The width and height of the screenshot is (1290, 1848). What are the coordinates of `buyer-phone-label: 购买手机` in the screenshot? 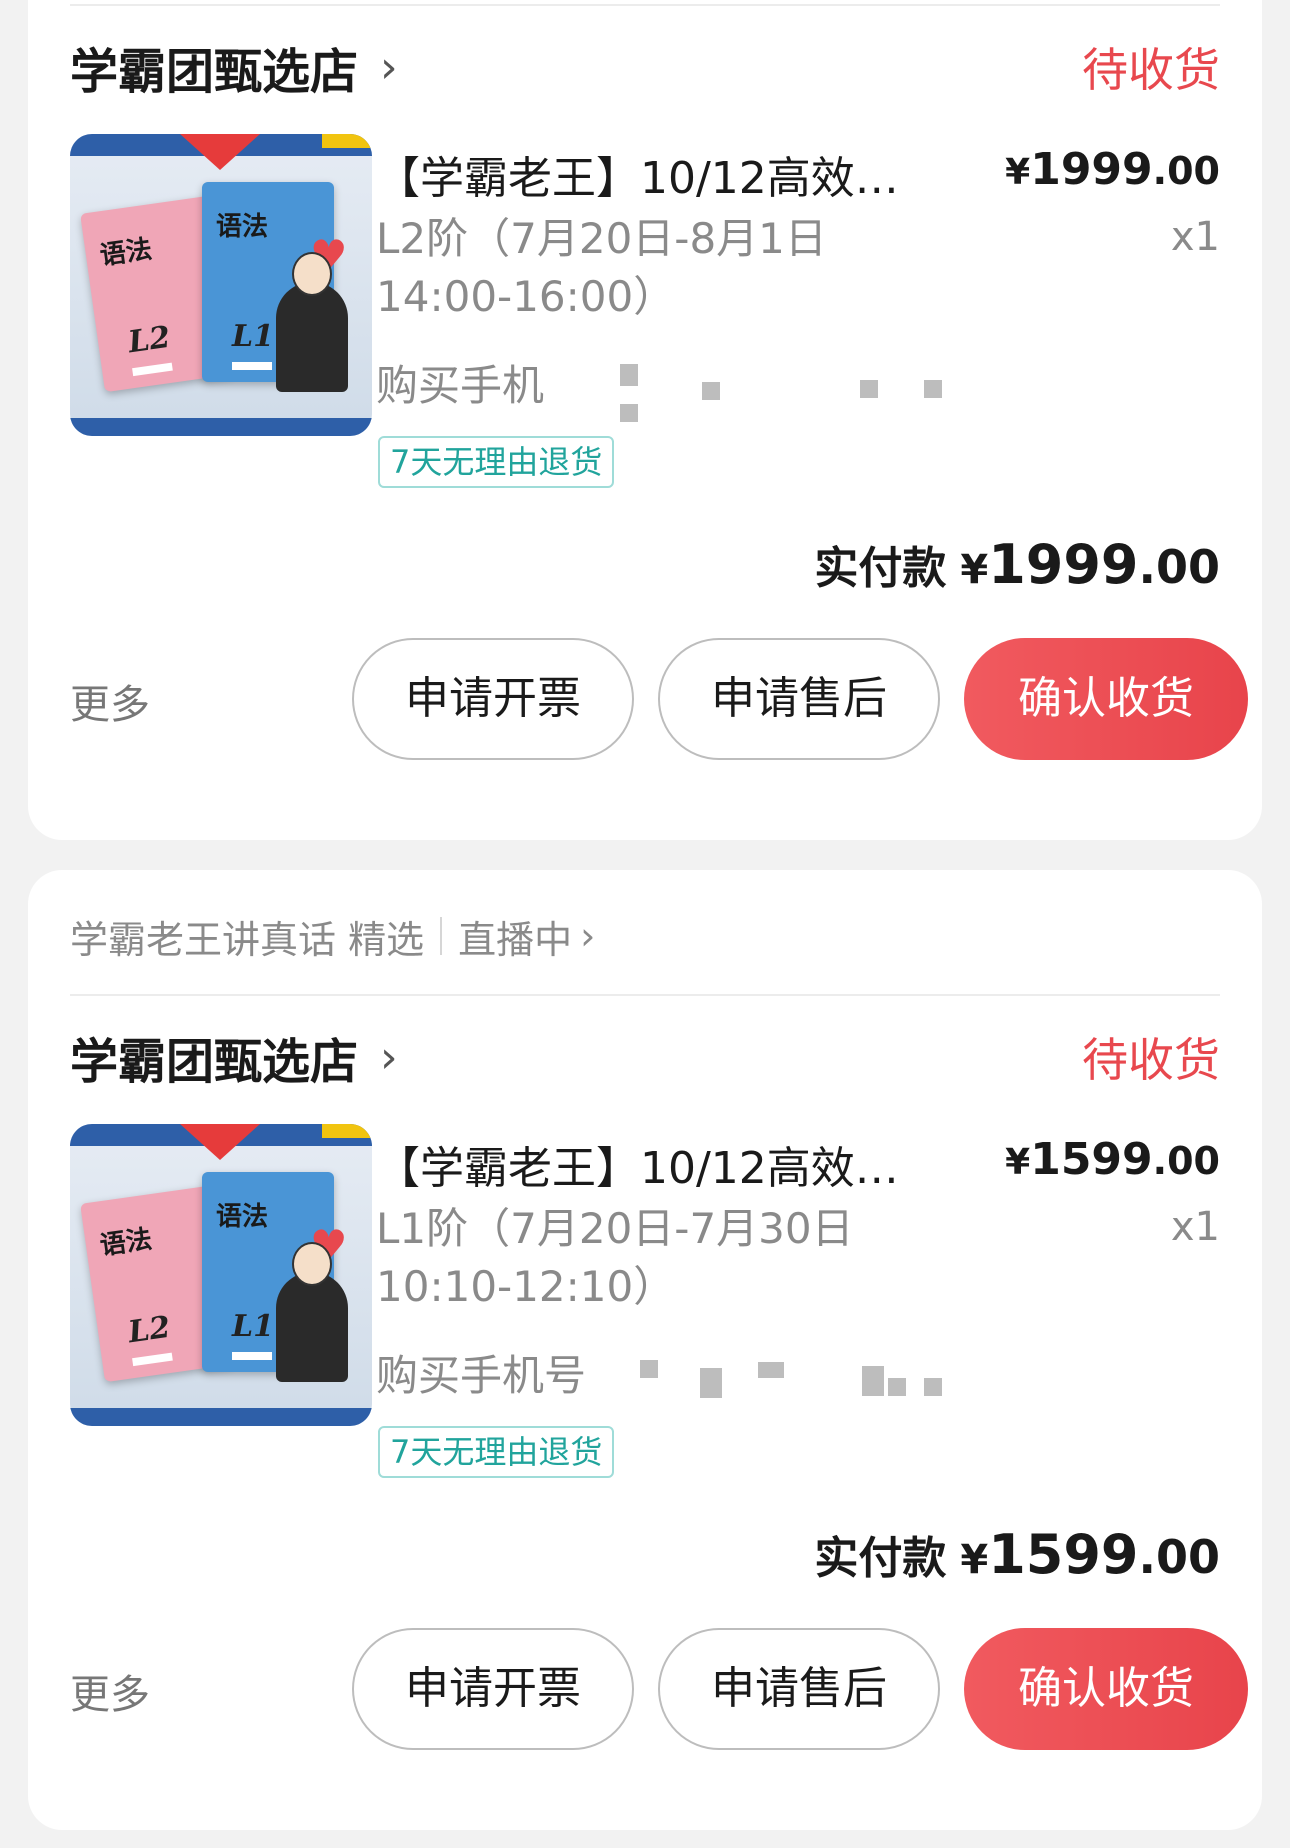 It's located at (460, 385).